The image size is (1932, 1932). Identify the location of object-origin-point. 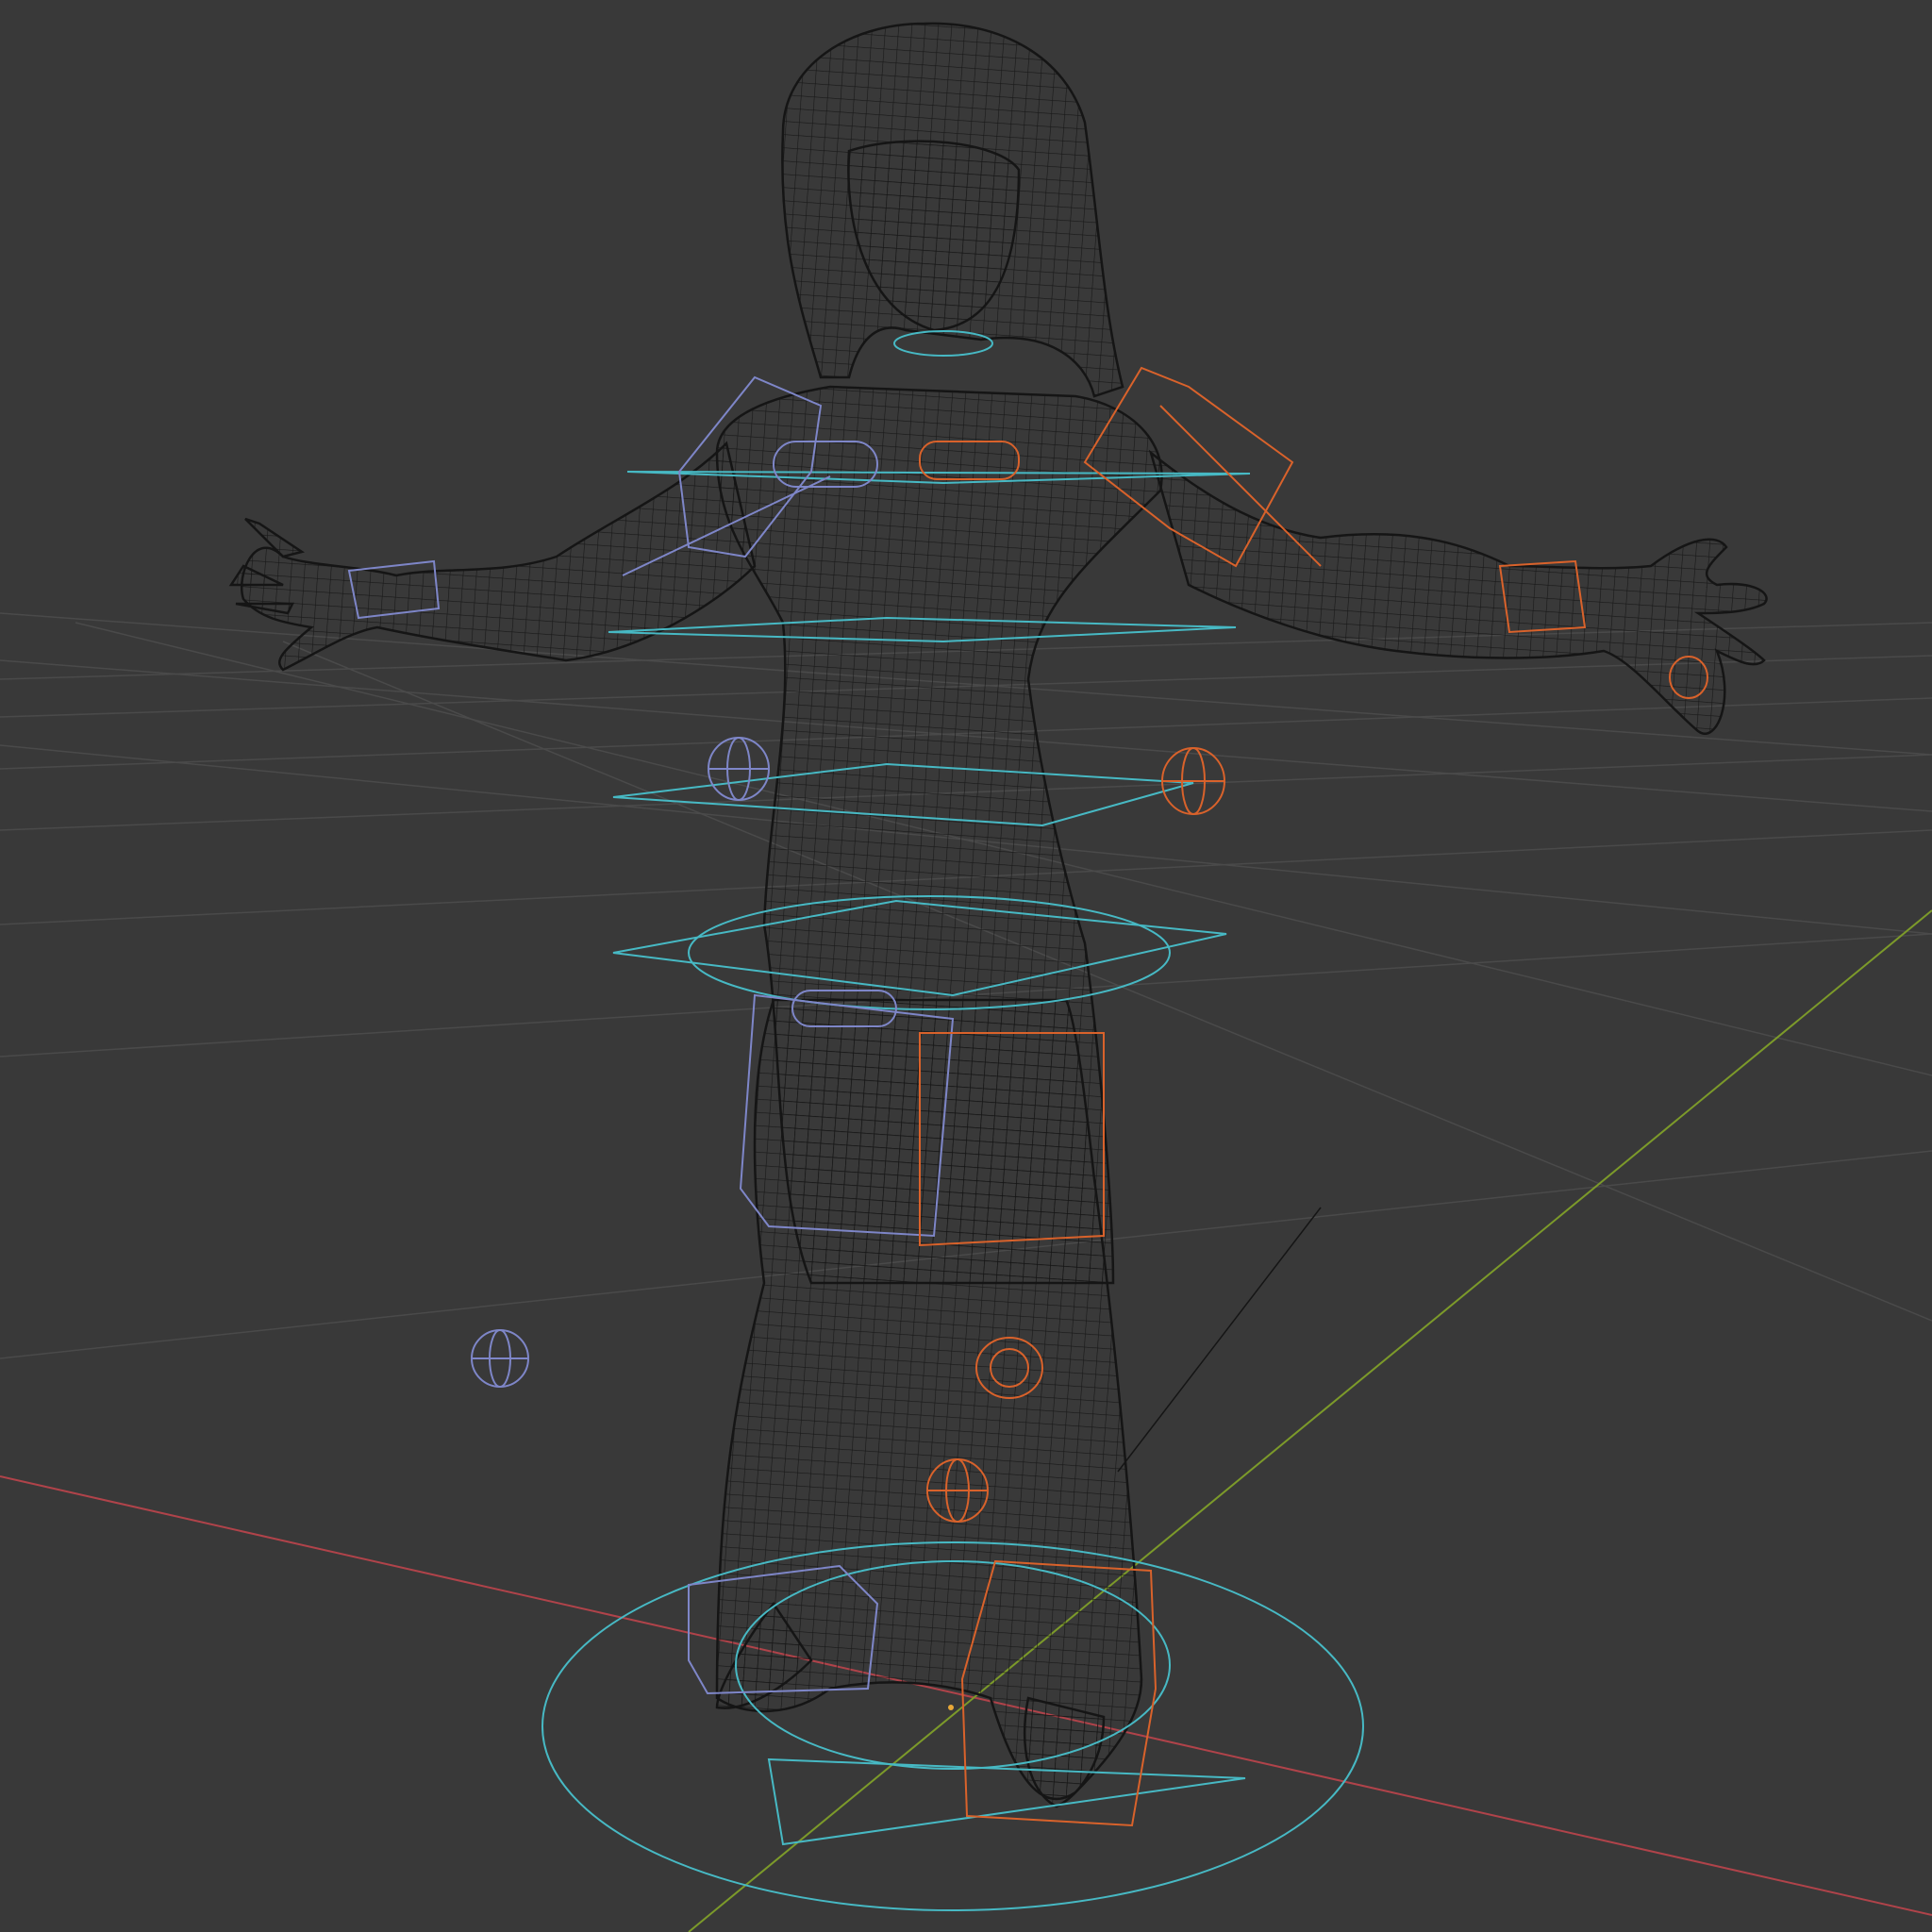
(951, 1708).